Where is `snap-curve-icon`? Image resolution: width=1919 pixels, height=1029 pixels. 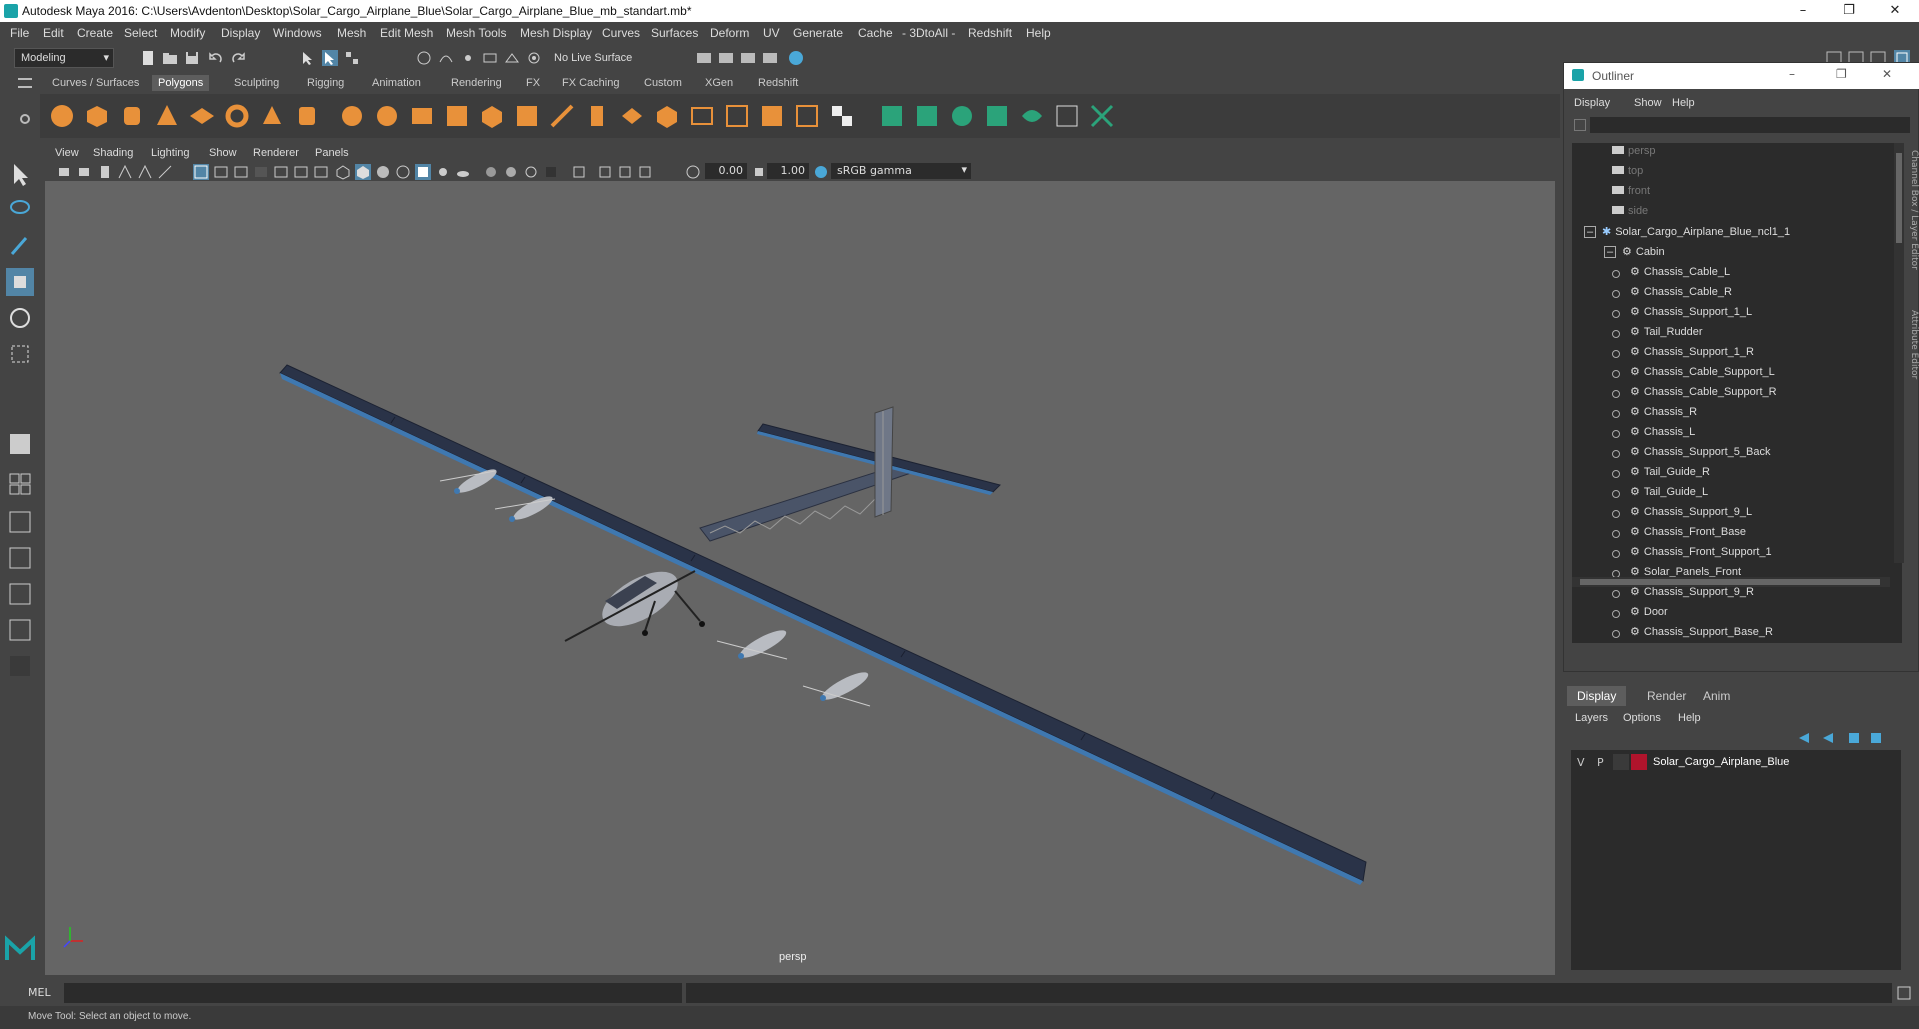
snap-curve-icon is located at coordinates (446, 58).